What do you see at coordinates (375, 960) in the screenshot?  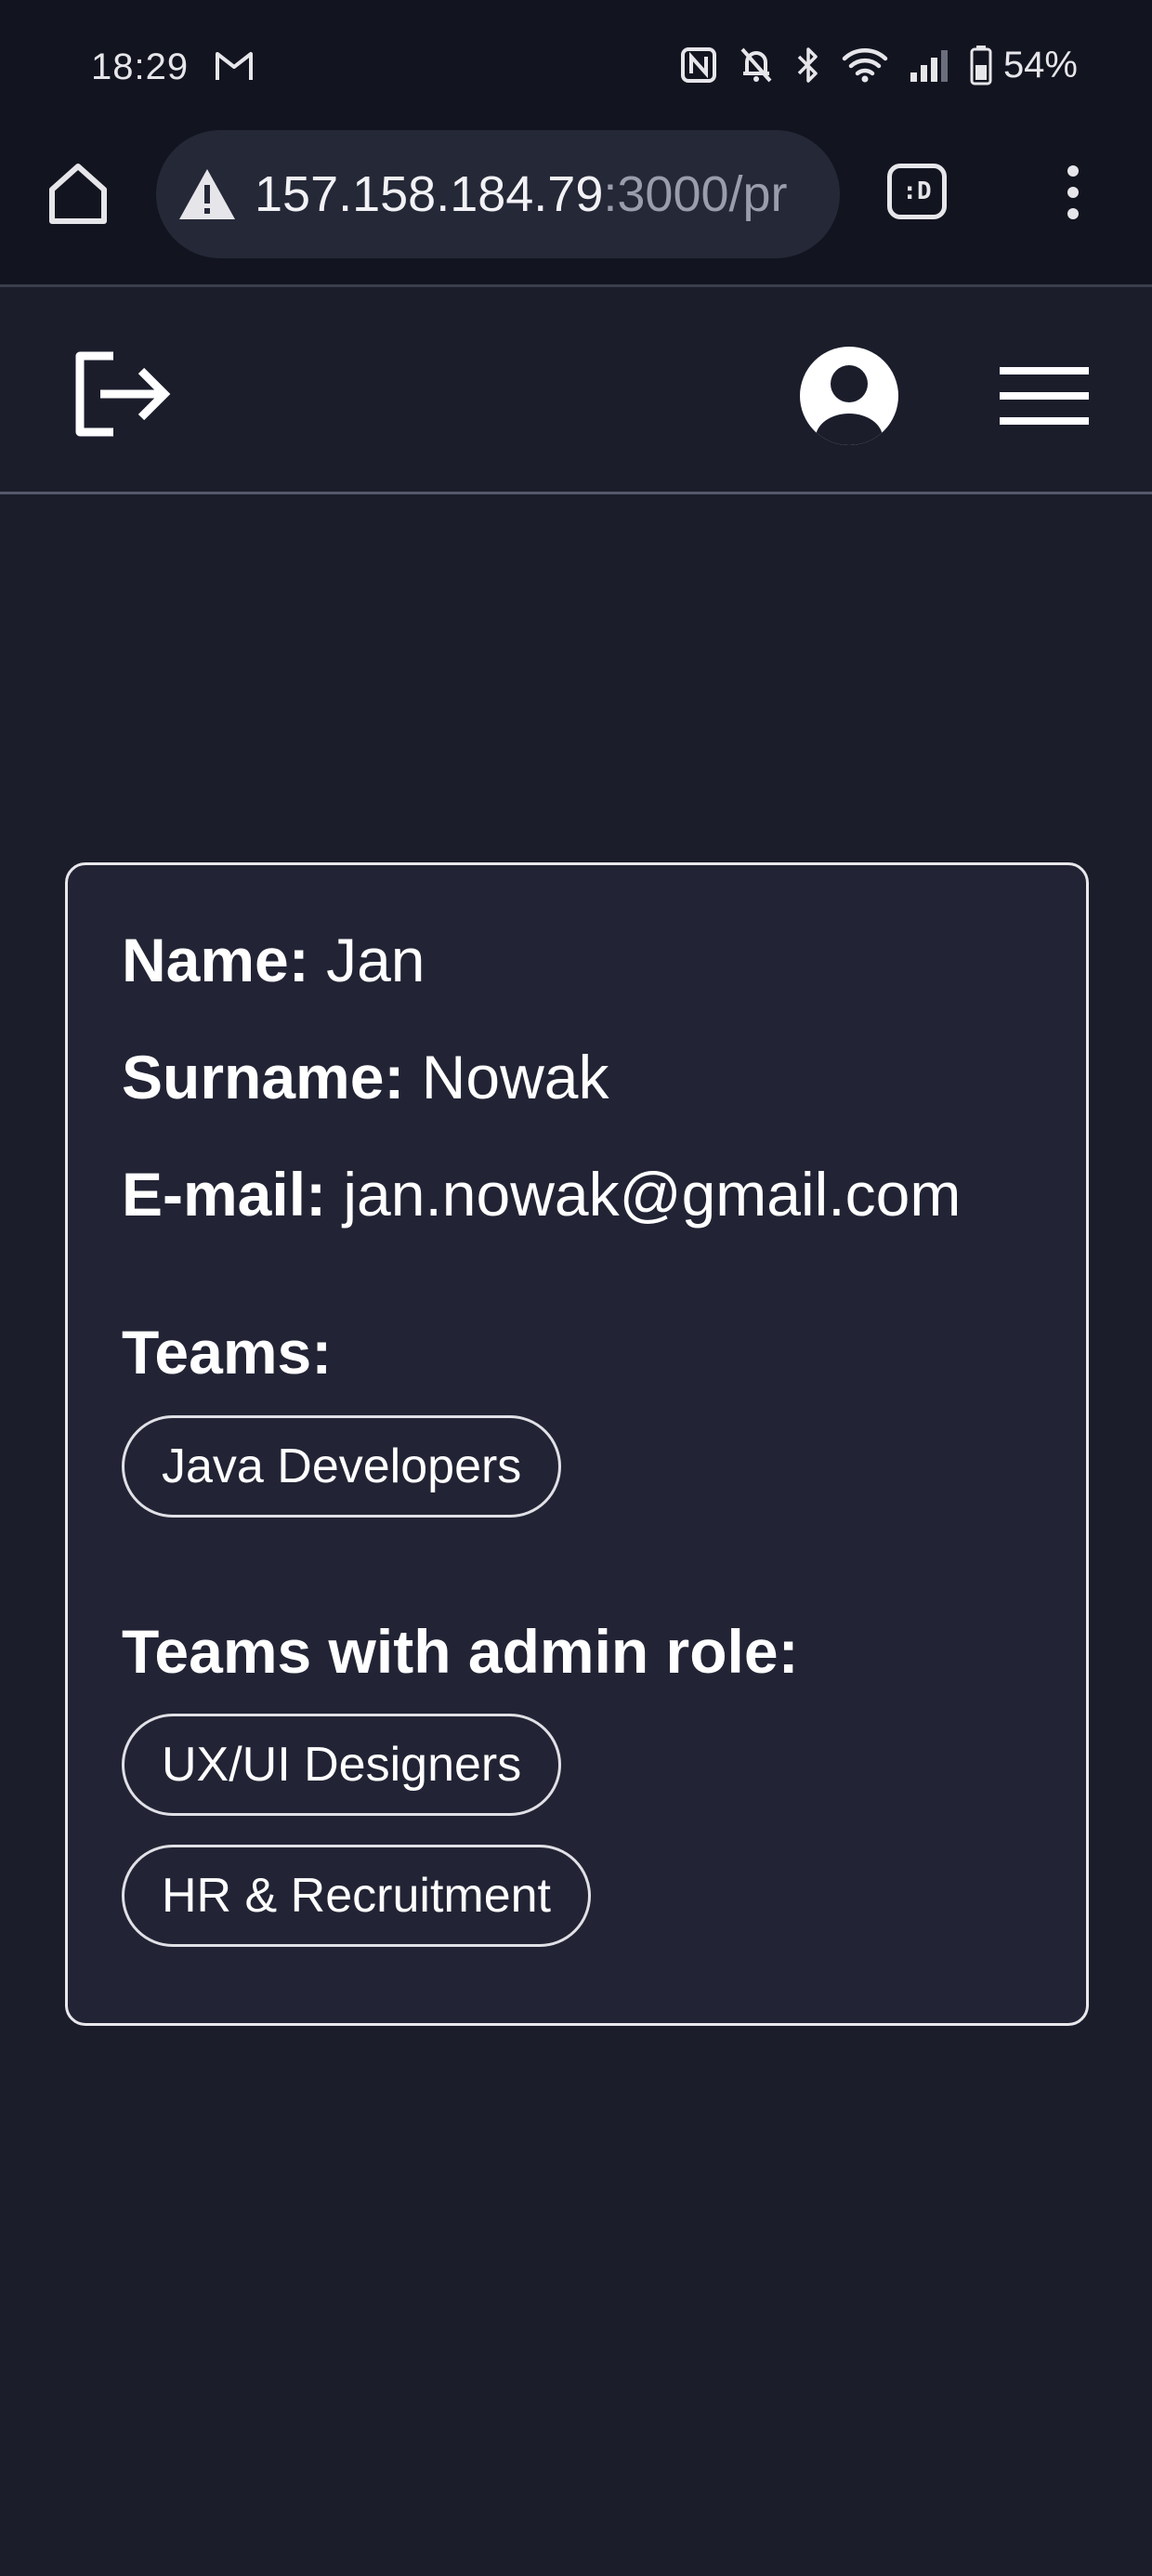 I see `name-value: Jan` at bounding box center [375, 960].